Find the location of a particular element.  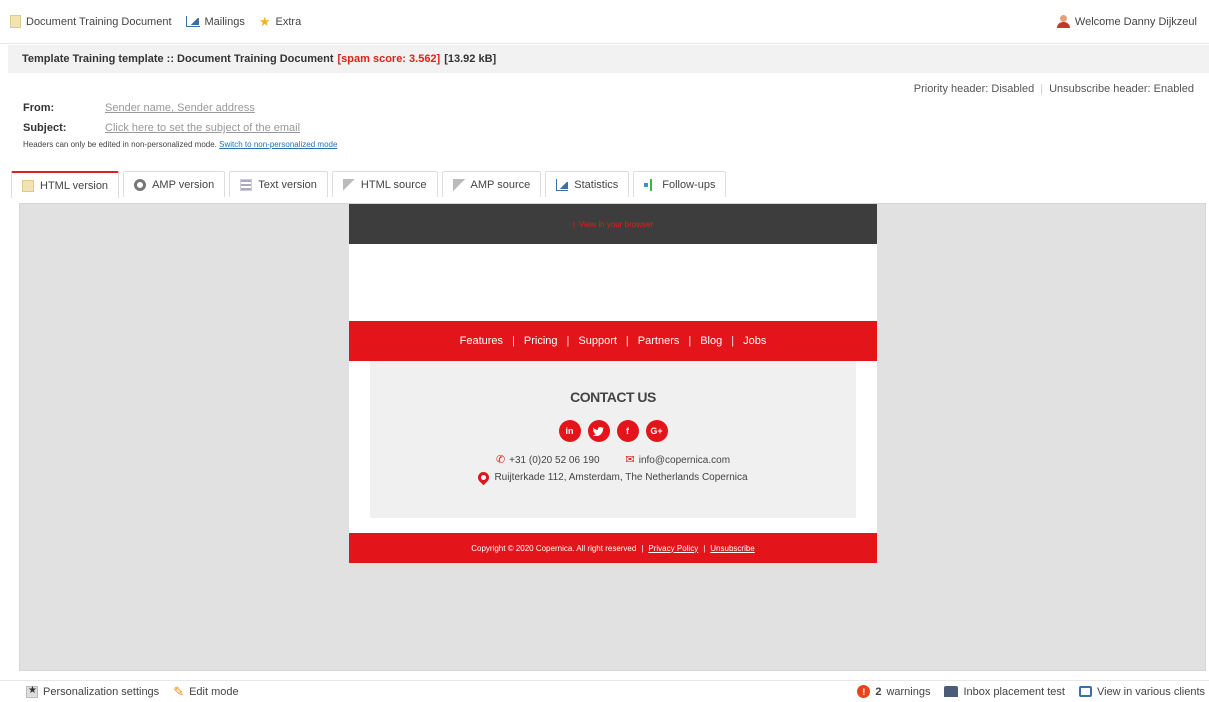

inbox-placement-test-button: Inbox placement test is located at coordinates (1004, 692).